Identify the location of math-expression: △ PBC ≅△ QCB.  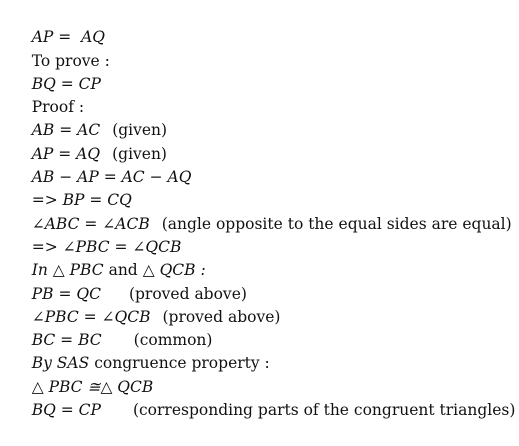
(92, 386).